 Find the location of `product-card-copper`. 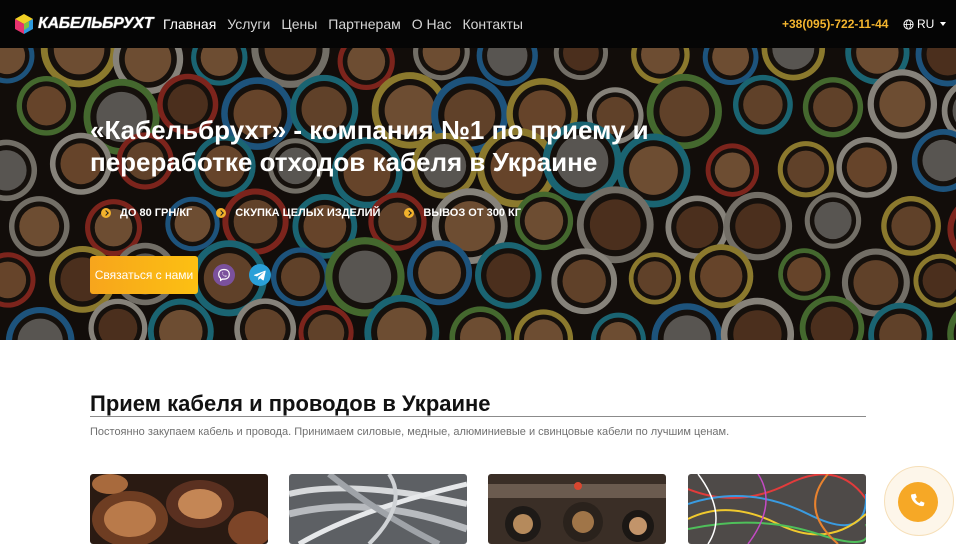

product-card-copper is located at coordinates (179, 509).